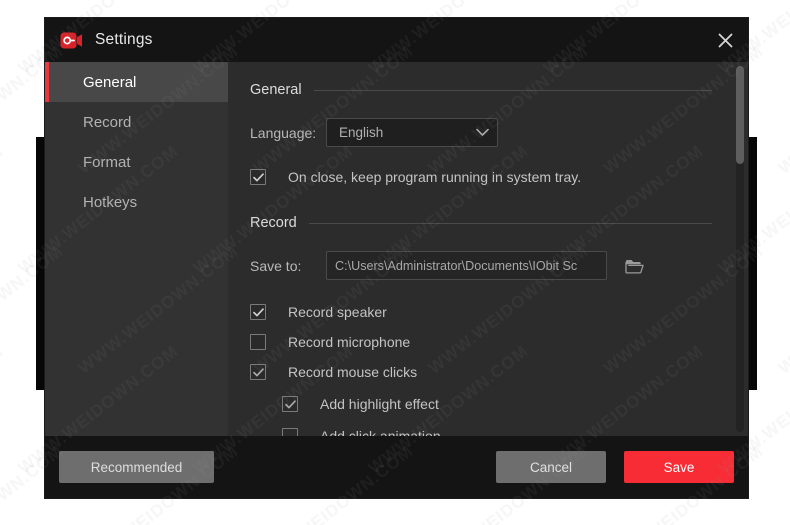 This screenshot has width=790, height=525. What do you see at coordinates (136, 162) in the screenshot?
I see `sidebar-item-format: Format` at bounding box center [136, 162].